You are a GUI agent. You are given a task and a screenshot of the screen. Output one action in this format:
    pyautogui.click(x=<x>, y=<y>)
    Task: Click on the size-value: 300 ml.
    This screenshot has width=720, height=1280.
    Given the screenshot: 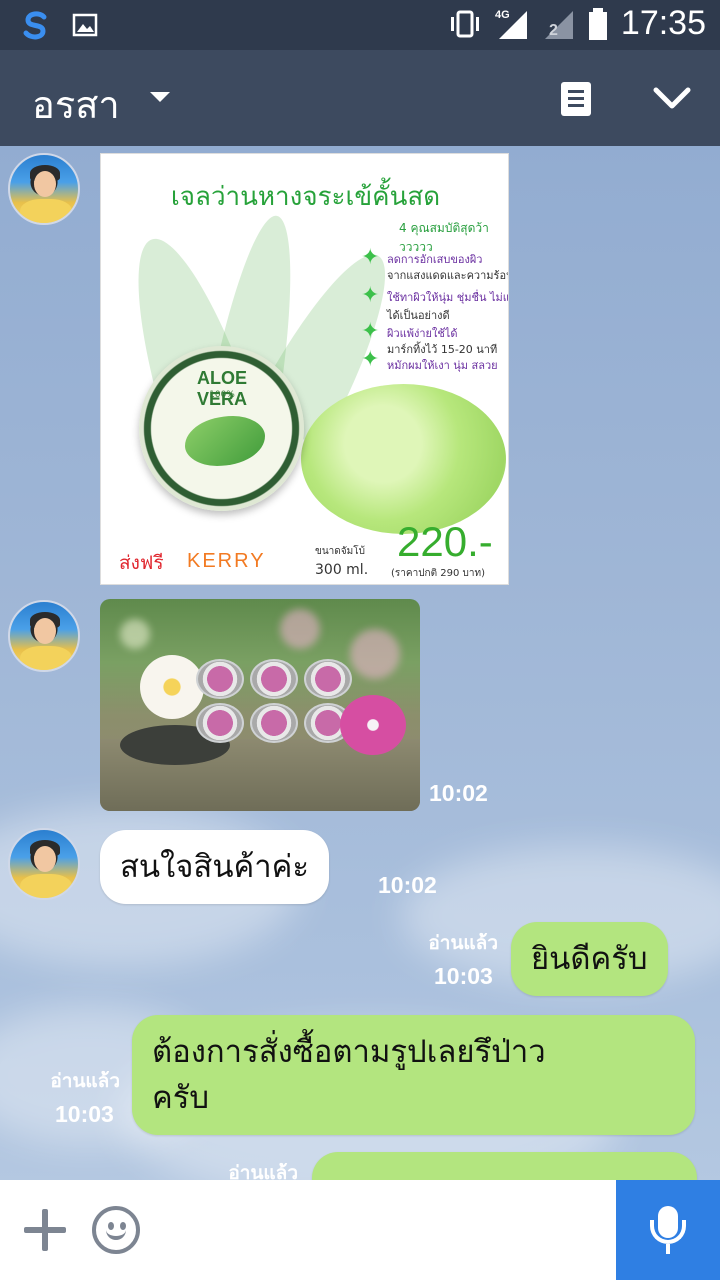 What is the action you would take?
    pyautogui.click(x=342, y=570)
    